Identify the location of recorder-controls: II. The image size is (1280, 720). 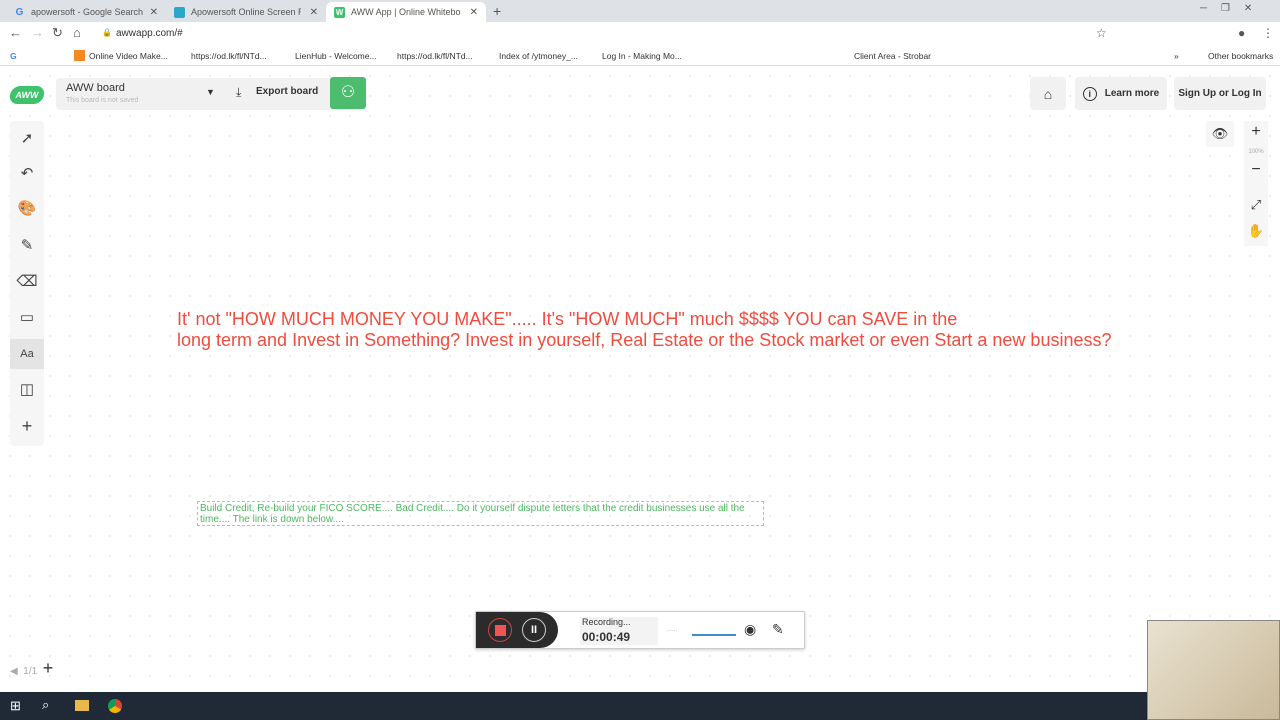
(517, 630).